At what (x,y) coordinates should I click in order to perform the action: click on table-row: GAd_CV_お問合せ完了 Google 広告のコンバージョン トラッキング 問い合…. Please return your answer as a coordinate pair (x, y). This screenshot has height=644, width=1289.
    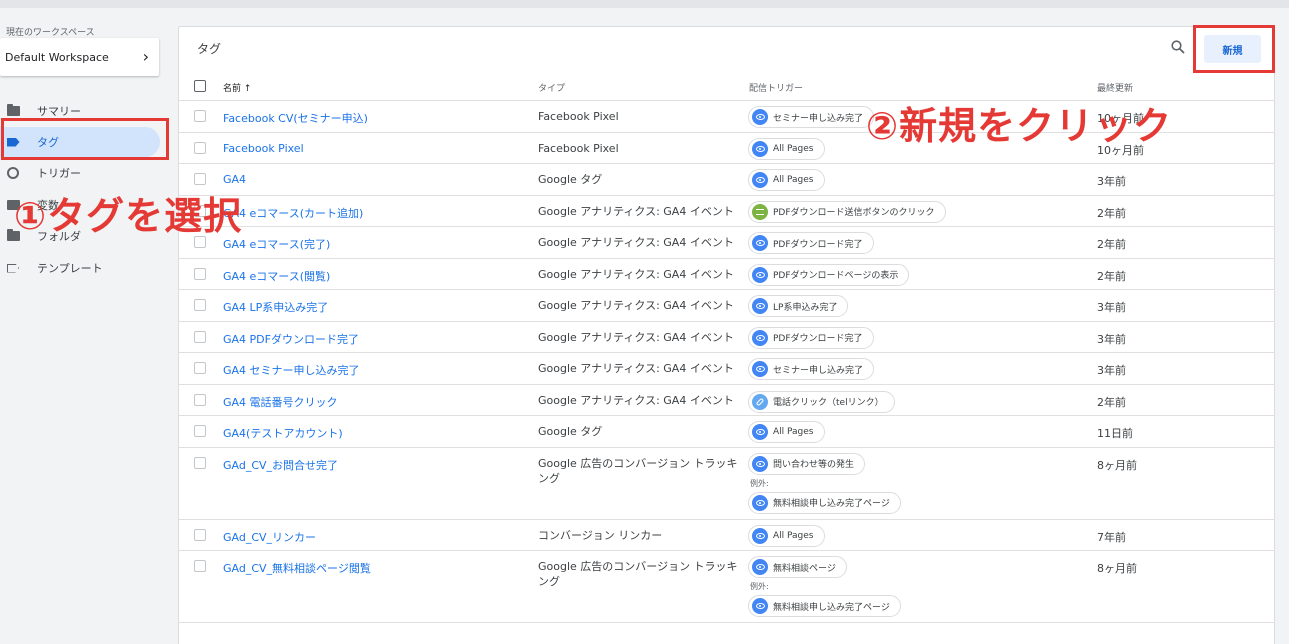
    Looking at the image, I should click on (727, 484).